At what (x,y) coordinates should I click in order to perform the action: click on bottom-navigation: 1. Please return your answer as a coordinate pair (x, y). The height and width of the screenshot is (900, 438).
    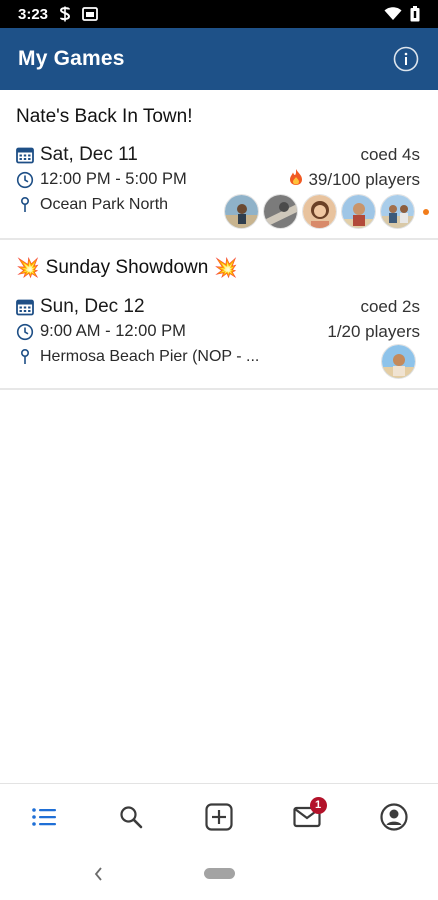
    Looking at the image, I should click on (219, 816).